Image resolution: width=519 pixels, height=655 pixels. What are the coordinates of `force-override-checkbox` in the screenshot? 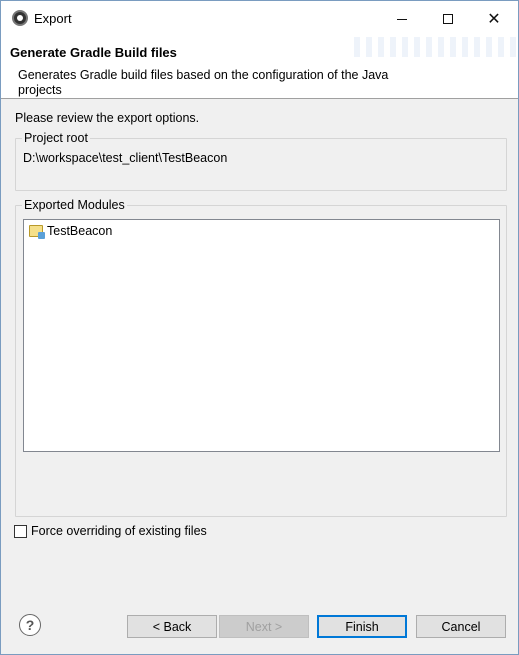 It's located at (20, 531).